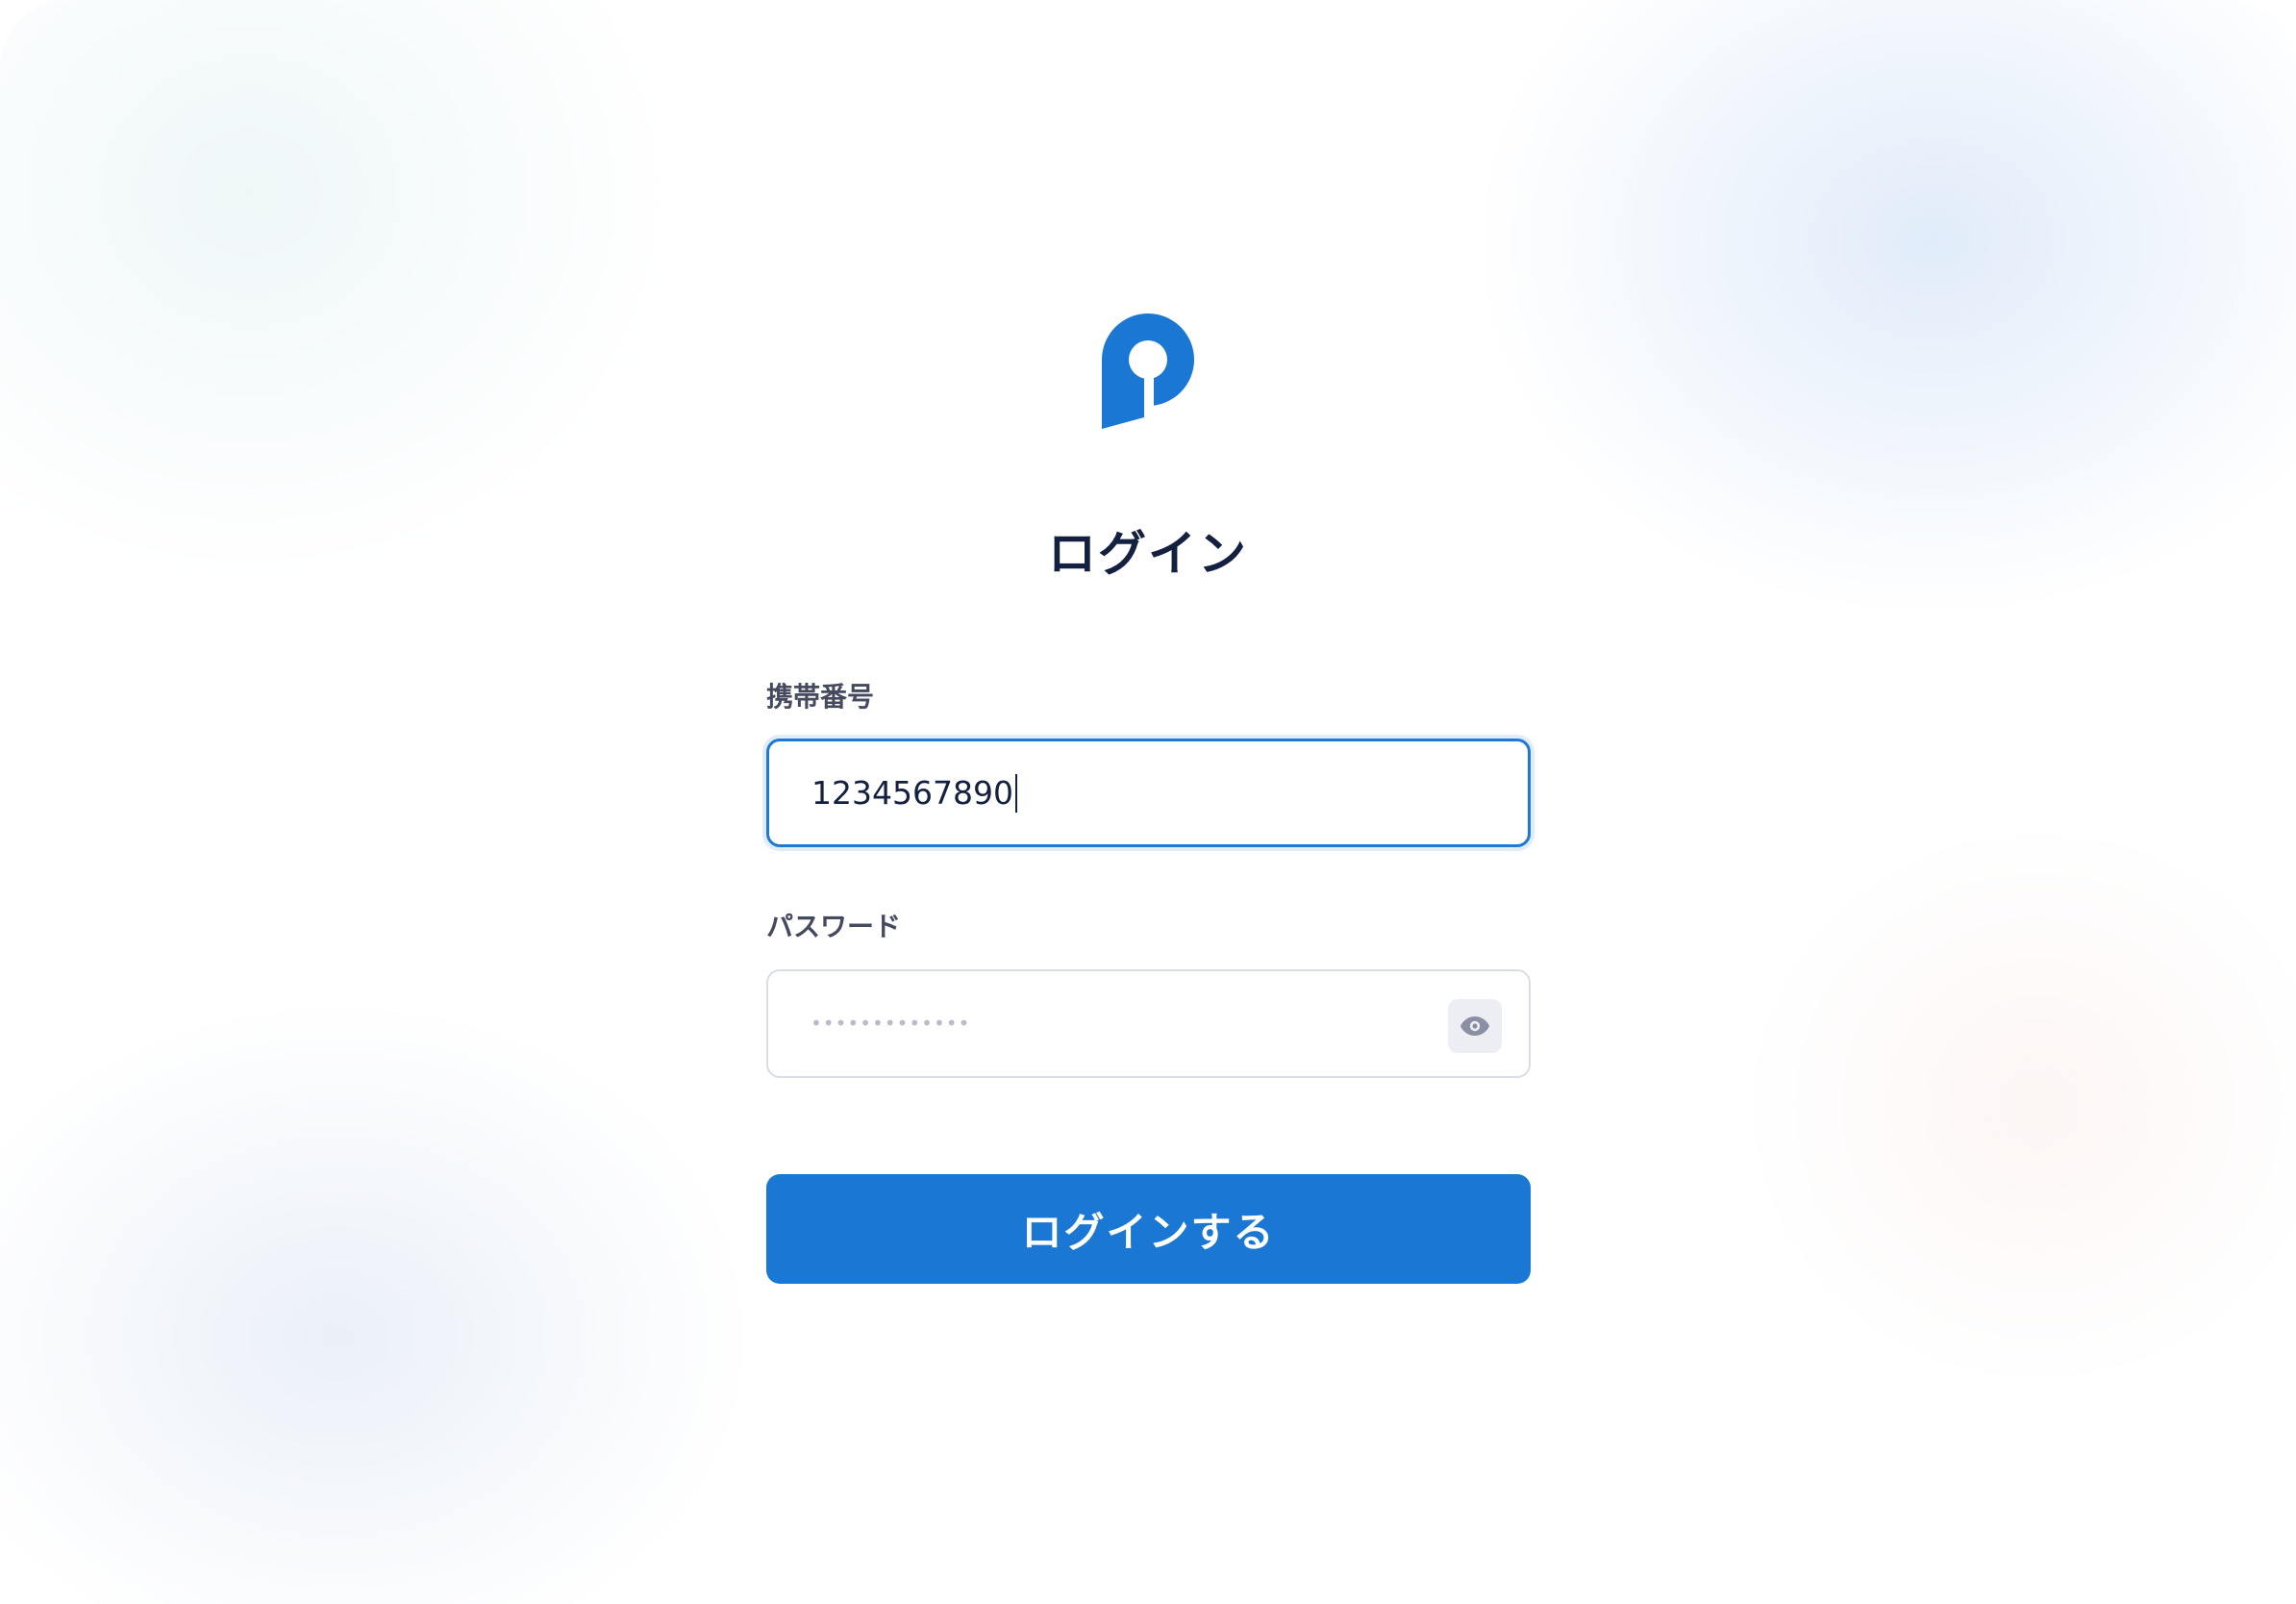  What do you see at coordinates (1148, 1229) in the screenshot?
I see `login-button: ログインする` at bounding box center [1148, 1229].